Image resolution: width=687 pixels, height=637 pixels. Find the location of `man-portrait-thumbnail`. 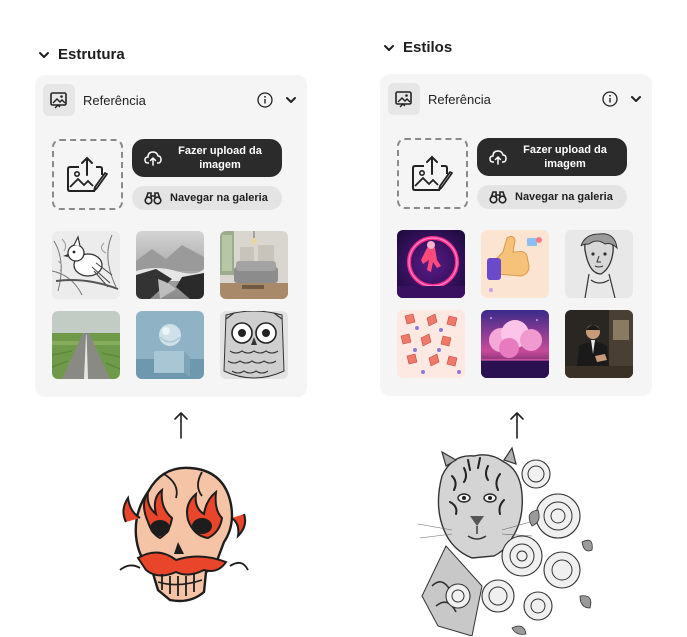

man-portrait-thumbnail is located at coordinates (599, 344).